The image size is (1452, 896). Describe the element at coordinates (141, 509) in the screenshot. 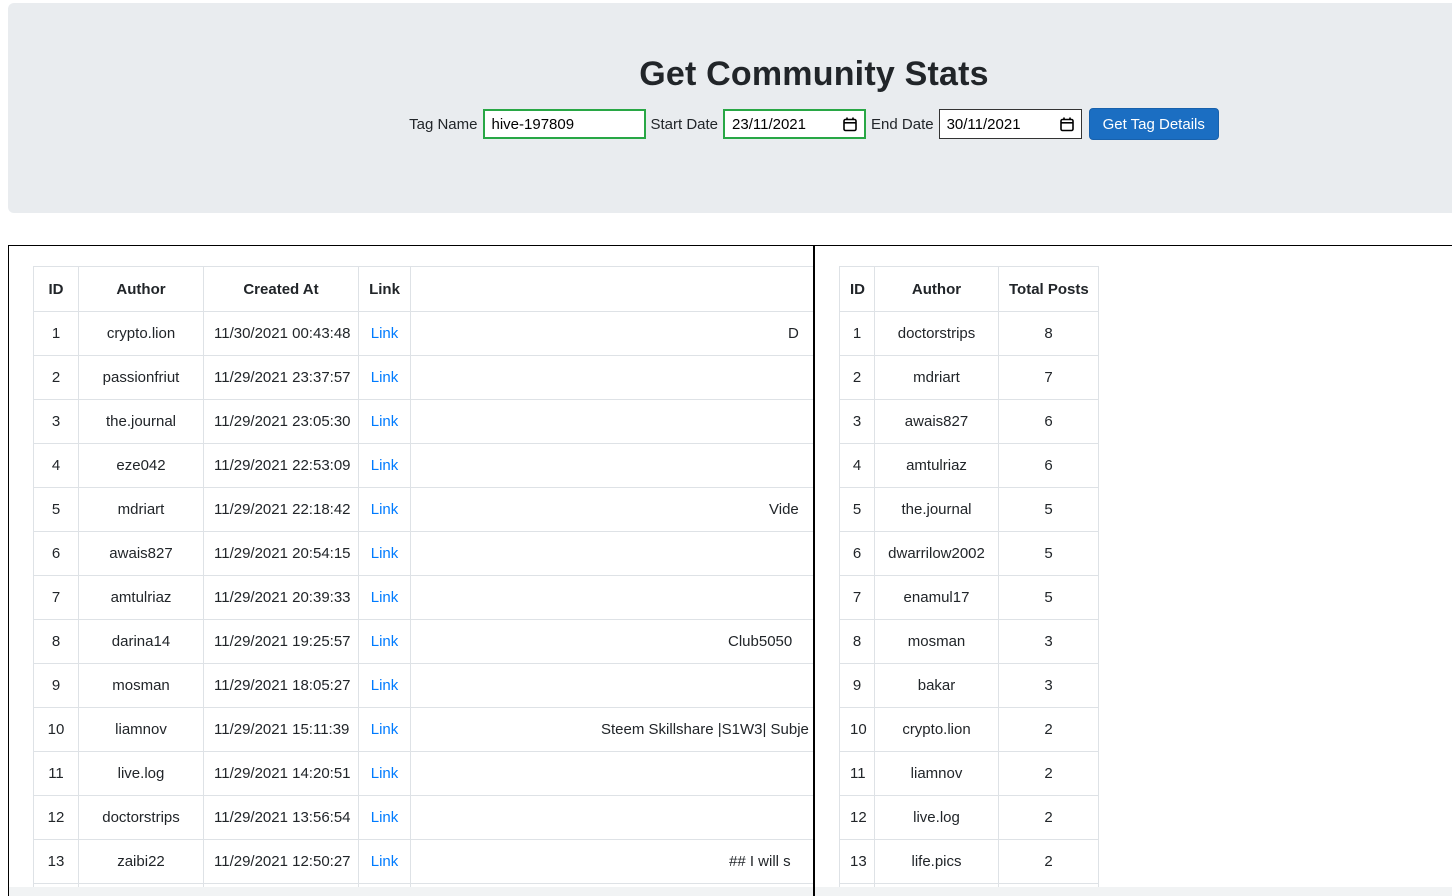

I see `post-author-cell: mdriart` at that location.